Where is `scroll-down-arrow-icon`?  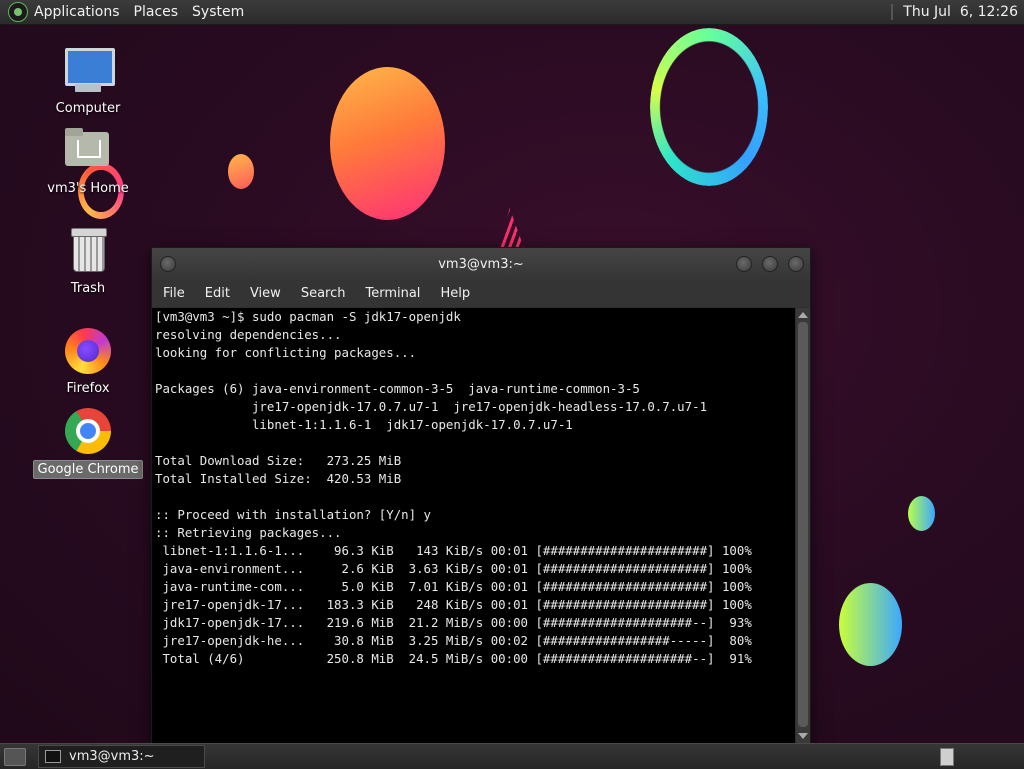 scroll-down-arrow-icon is located at coordinates (803, 736).